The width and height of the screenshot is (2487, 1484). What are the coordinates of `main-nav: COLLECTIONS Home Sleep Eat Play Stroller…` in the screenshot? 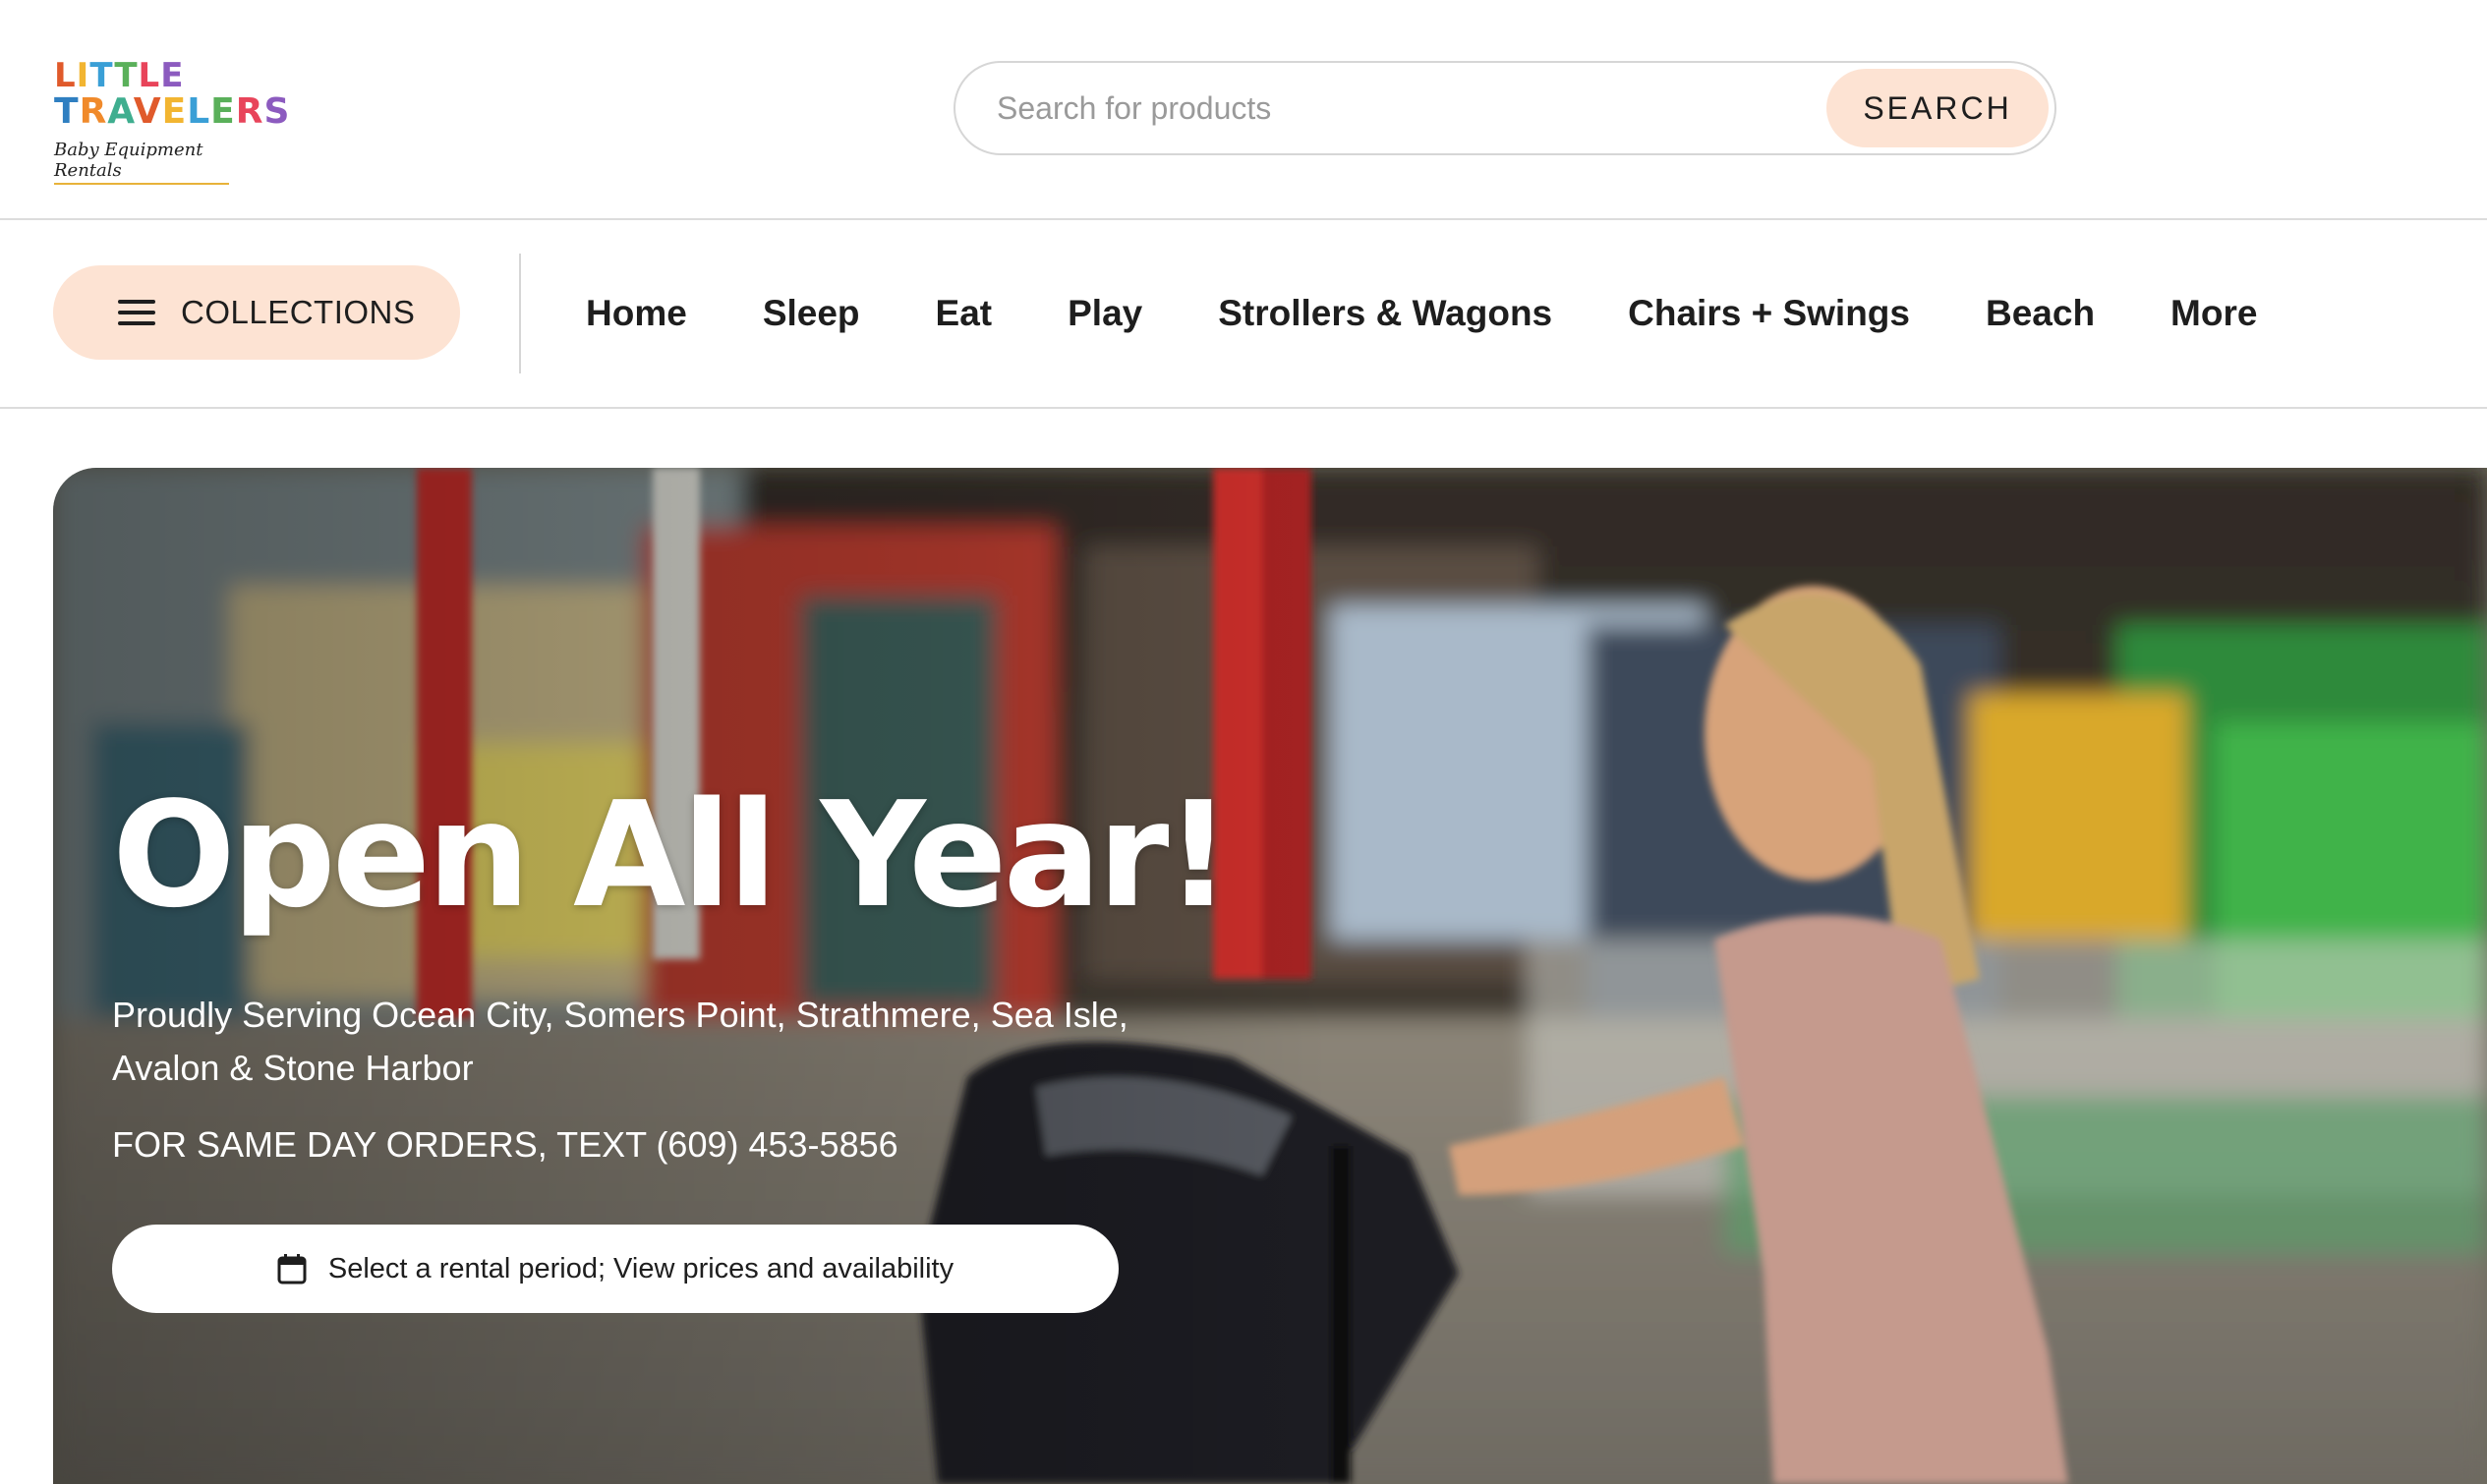 It's located at (1243, 314).